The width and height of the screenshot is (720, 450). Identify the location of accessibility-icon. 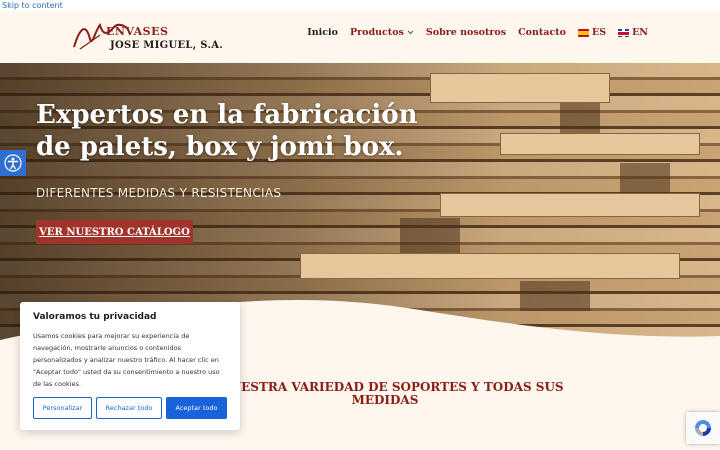
(13, 163).